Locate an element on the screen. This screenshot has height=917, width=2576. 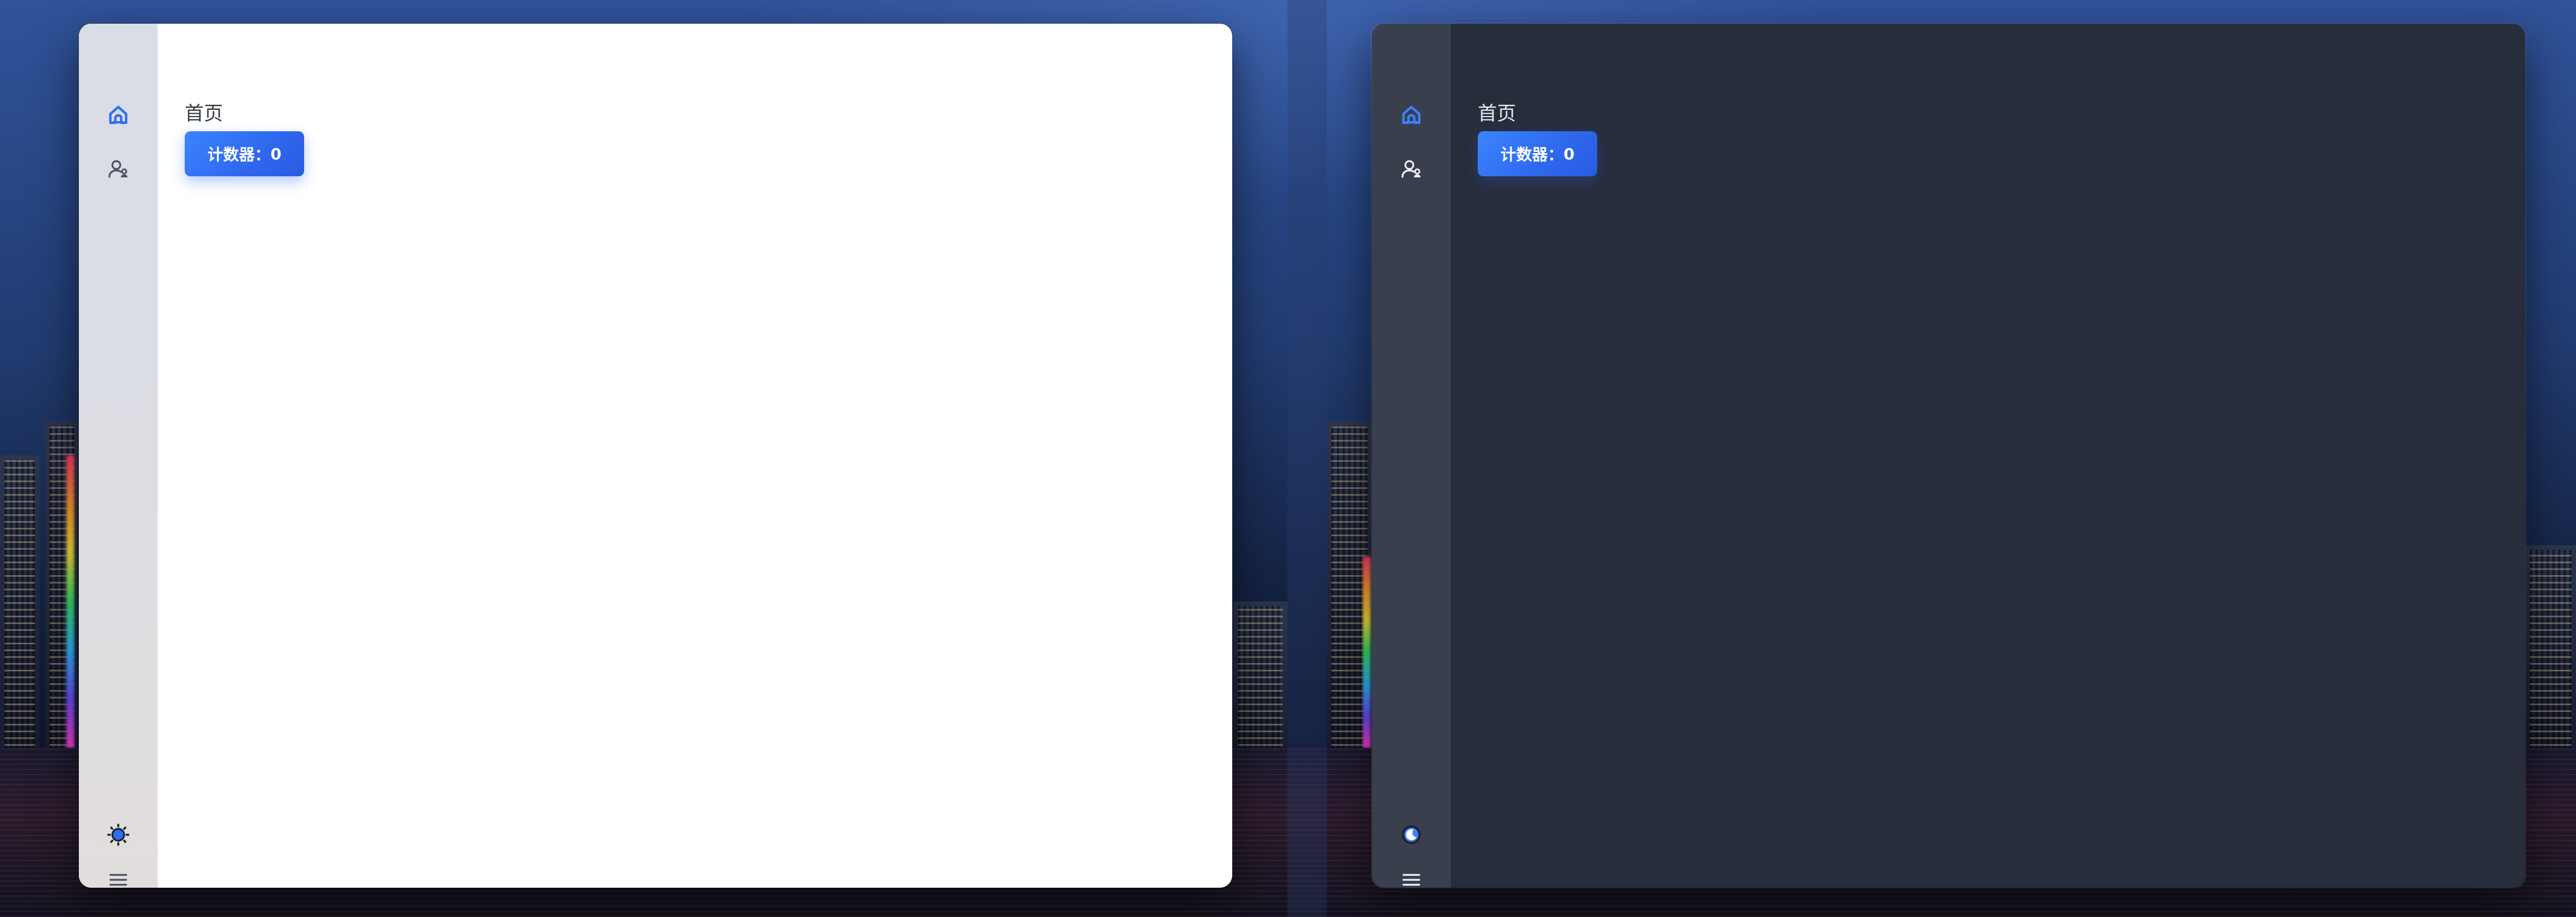
screen-divider is located at coordinates (1307, 458).